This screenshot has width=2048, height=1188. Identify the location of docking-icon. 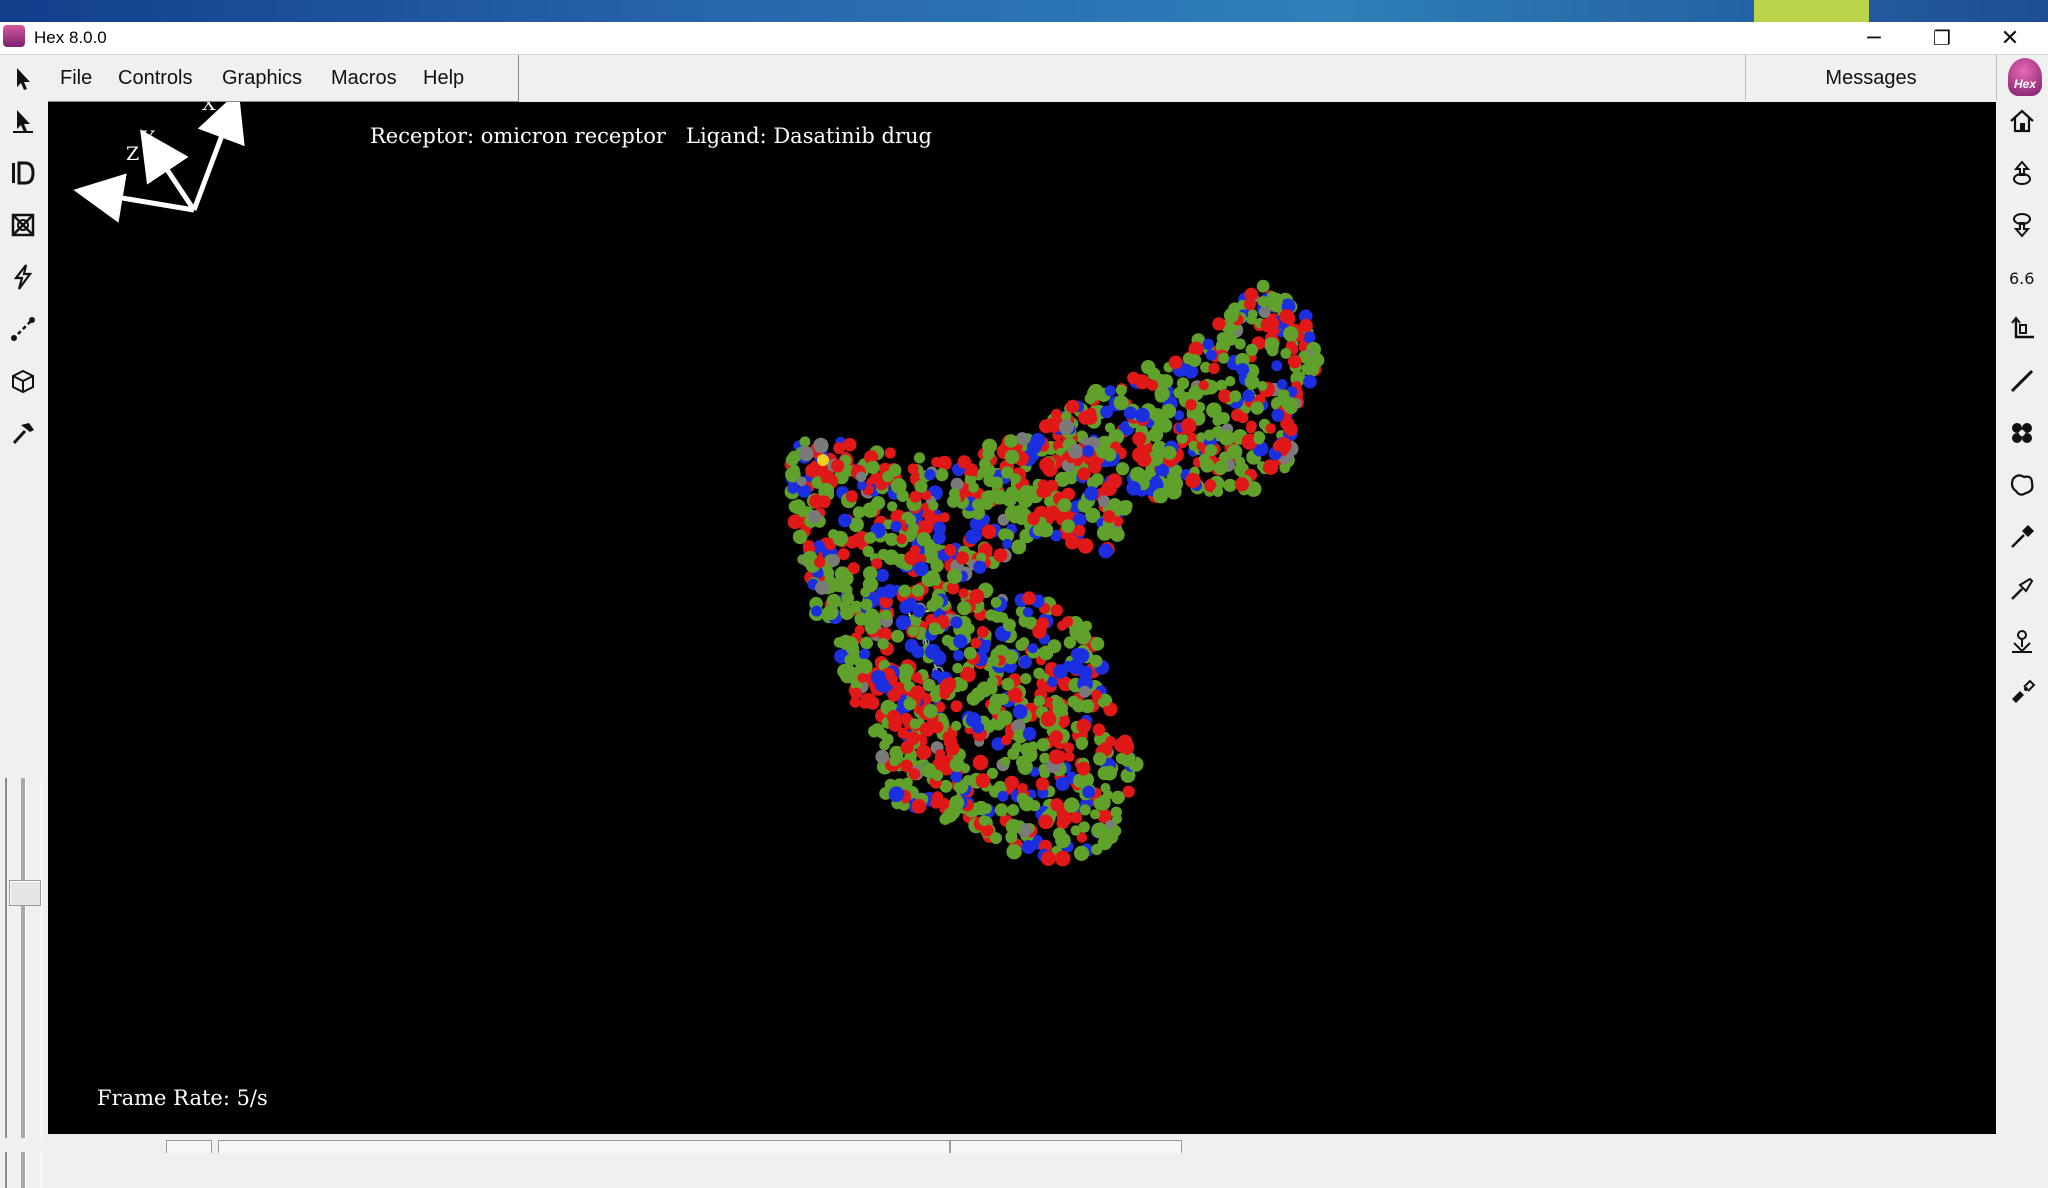
(2022, 693).